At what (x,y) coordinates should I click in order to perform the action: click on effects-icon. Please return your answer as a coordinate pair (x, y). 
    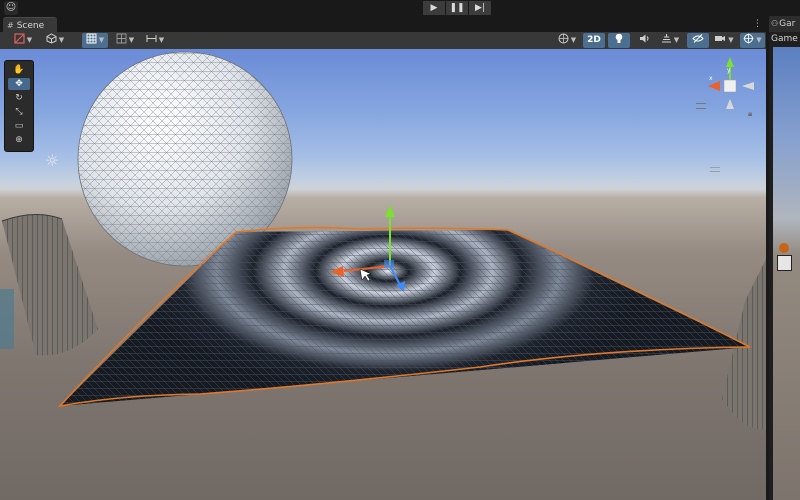
    Looking at the image, I should click on (666, 38).